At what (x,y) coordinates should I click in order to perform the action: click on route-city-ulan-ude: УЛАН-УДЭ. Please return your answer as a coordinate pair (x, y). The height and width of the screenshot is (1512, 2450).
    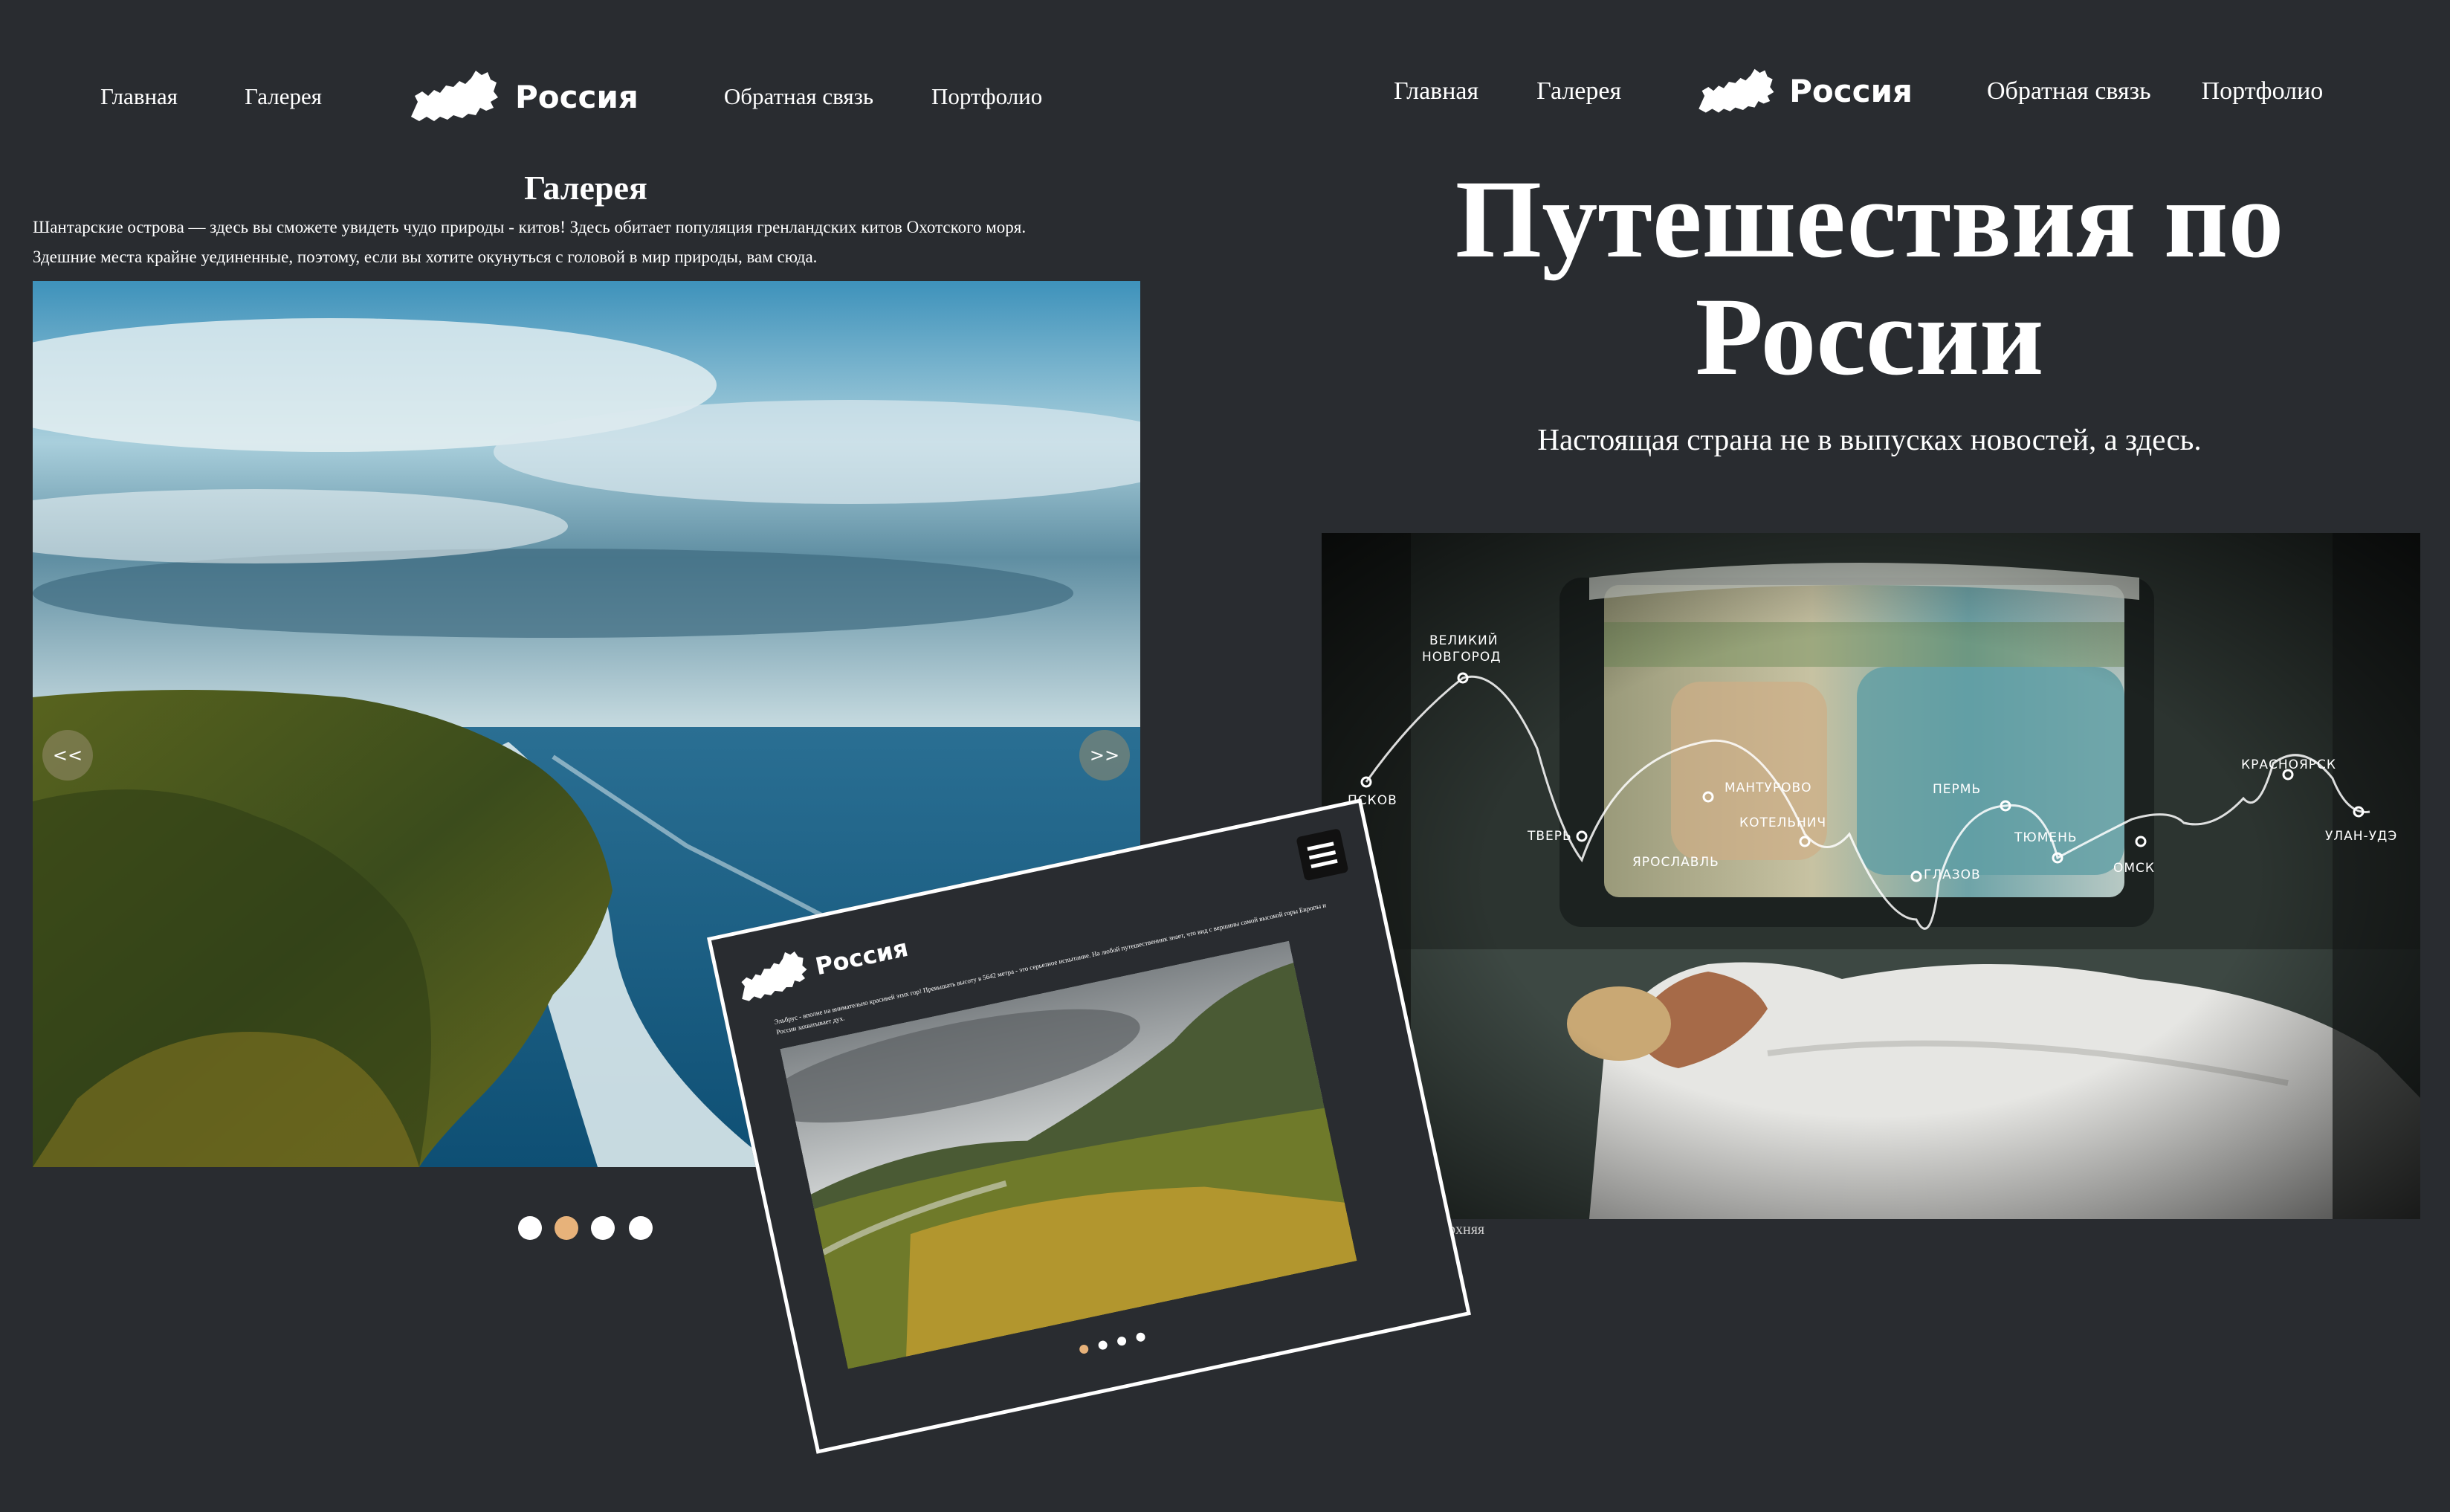
    Looking at the image, I should click on (2361, 837).